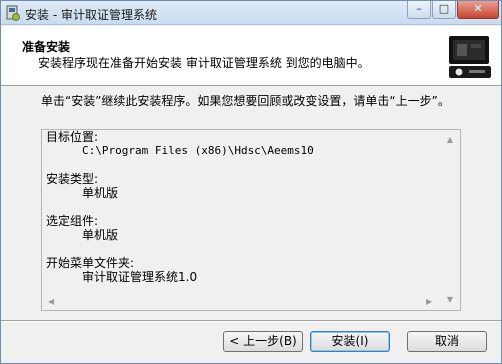 The height and width of the screenshot is (364, 502). Describe the element at coordinates (447, 341) in the screenshot. I see `cancel-button: 取消` at that location.